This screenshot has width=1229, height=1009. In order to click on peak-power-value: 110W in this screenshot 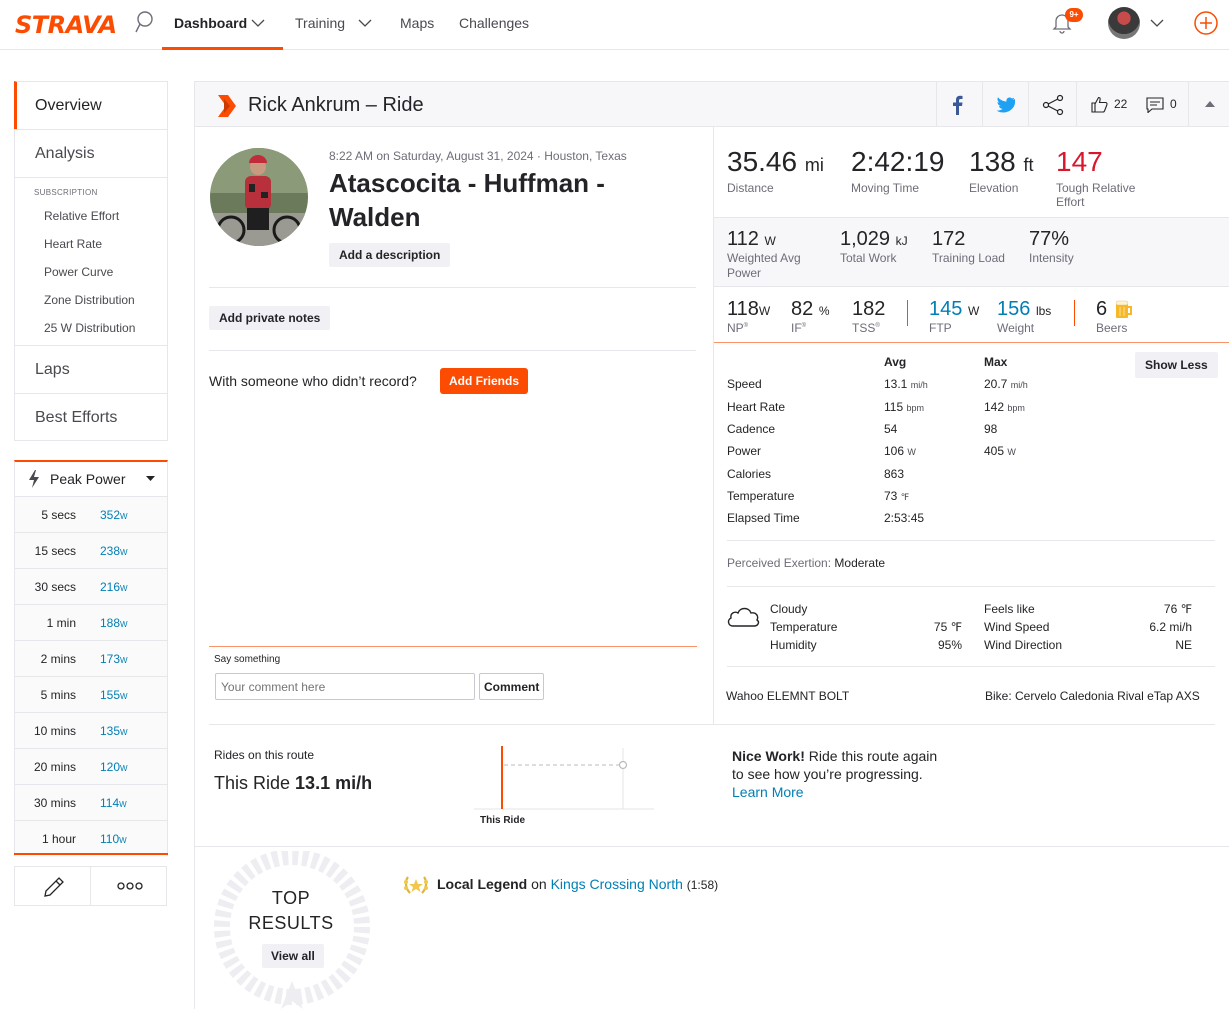, I will do `click(113, 839)`.